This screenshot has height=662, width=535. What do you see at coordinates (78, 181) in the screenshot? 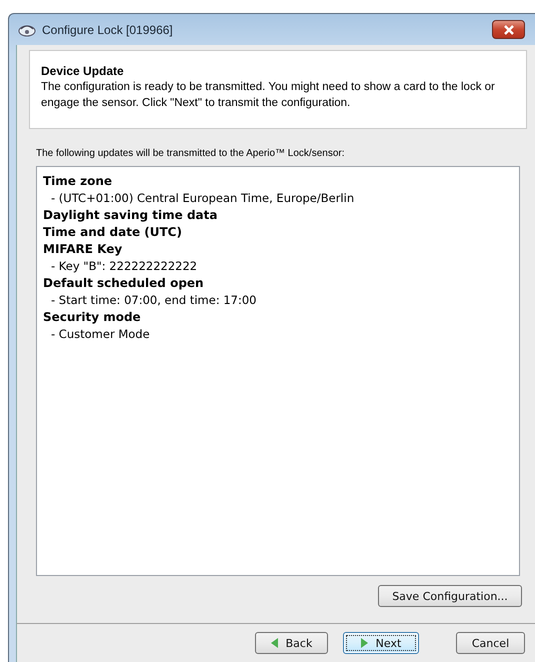
I see `update-heading: Time zone` at bounding box center [78, 181].